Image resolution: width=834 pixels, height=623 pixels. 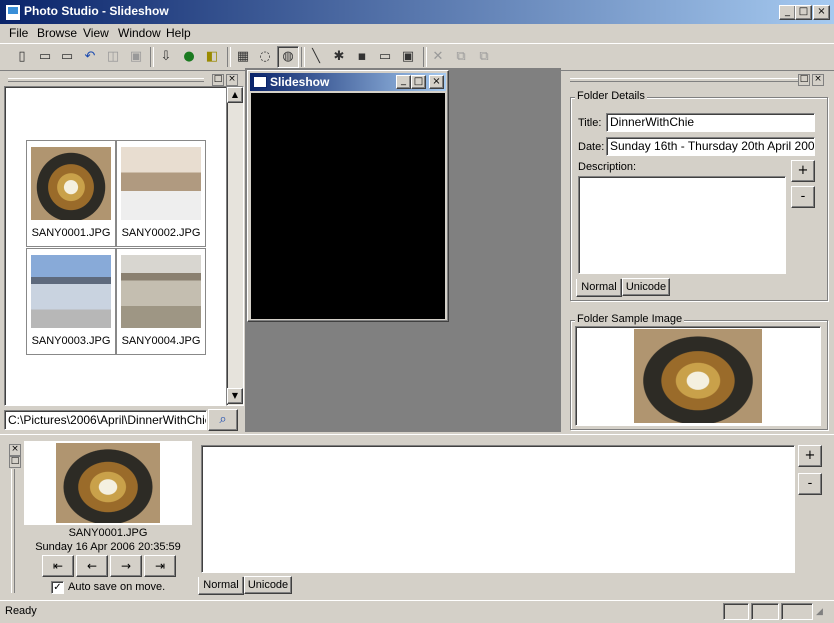 I want to click on import-icon: ⇩, so click(x=166, y=57).